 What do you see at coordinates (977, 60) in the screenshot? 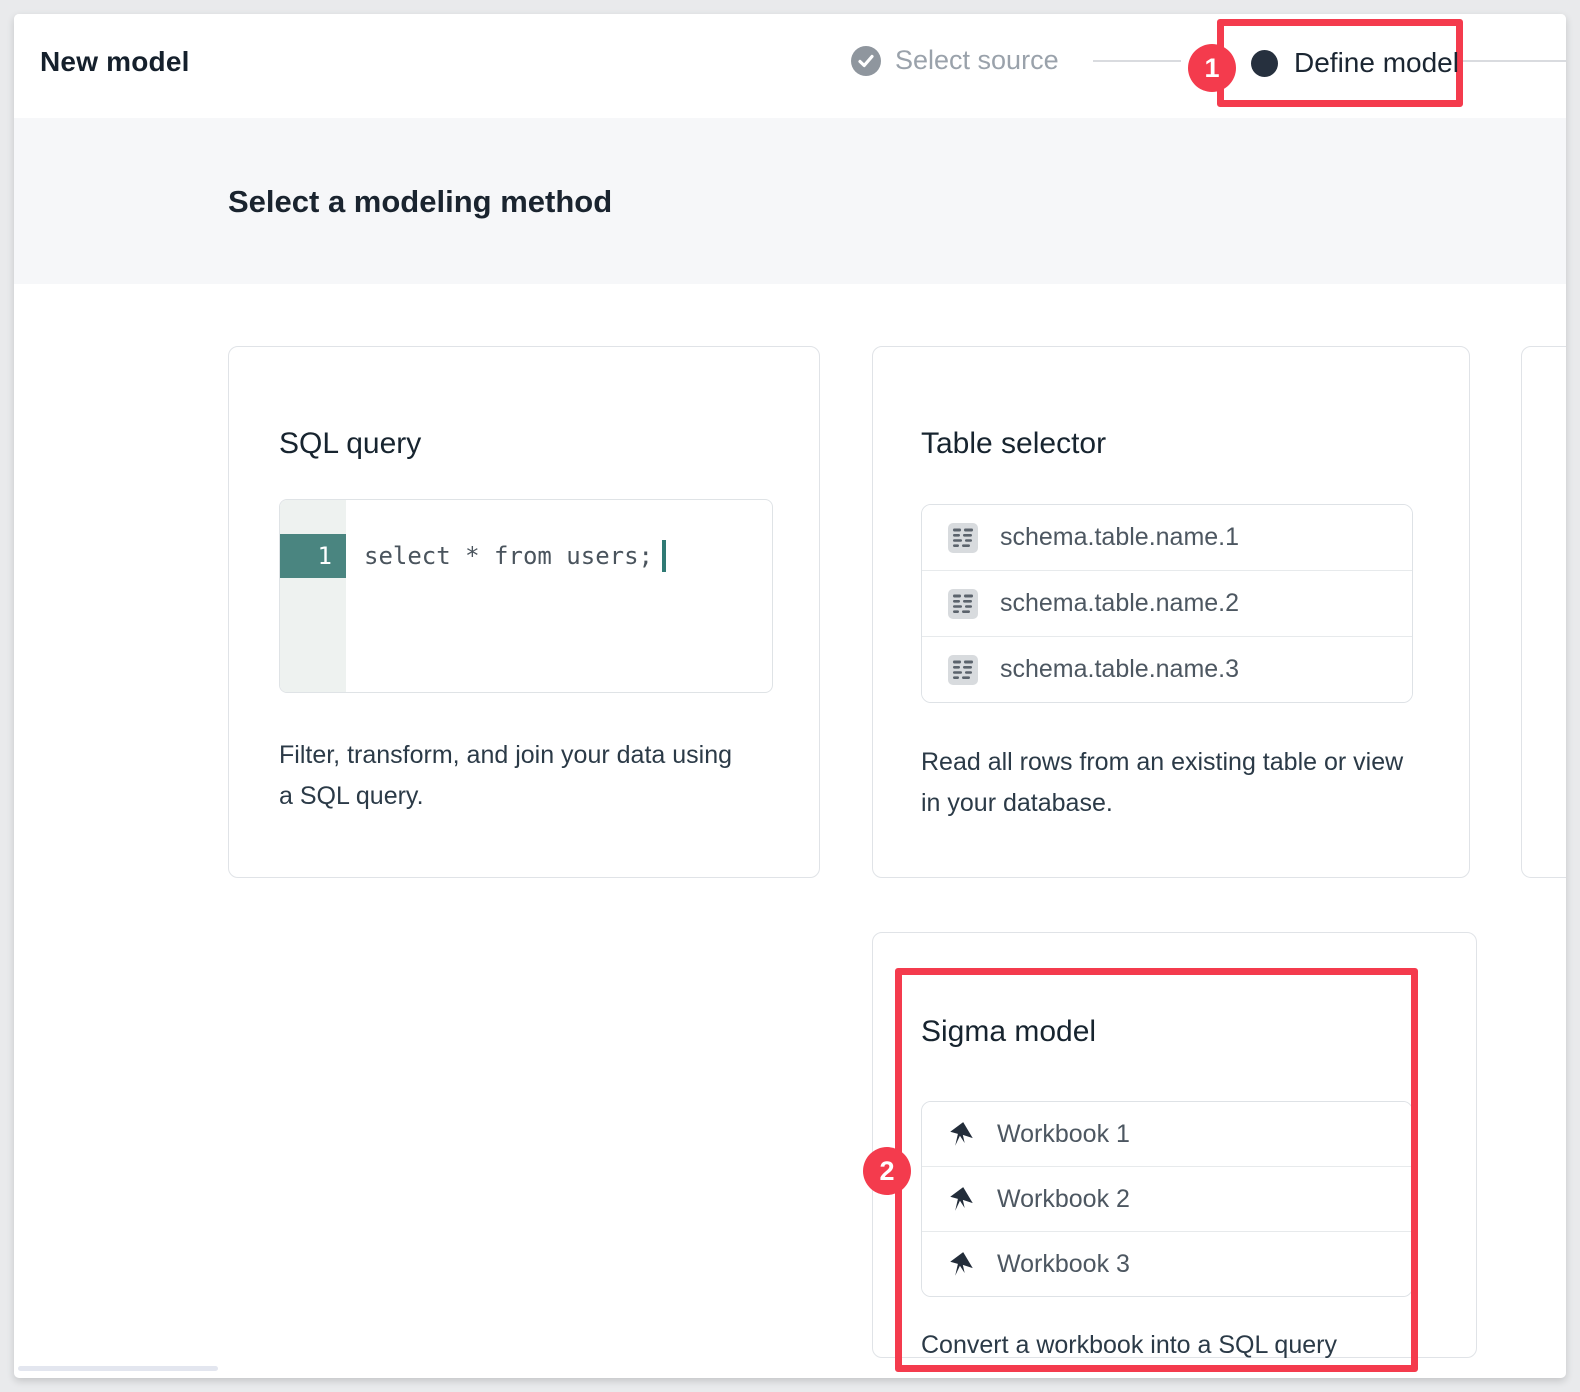
I see `stepper-label-select-source: Select source` at bounding box center [977, 60].